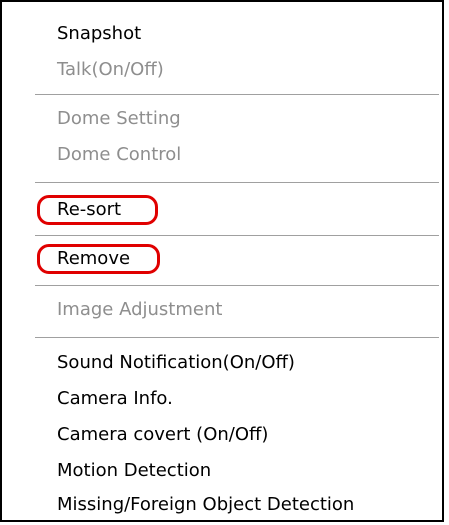  I want to click on menu-item-remove: Remove, so click(93, 259).